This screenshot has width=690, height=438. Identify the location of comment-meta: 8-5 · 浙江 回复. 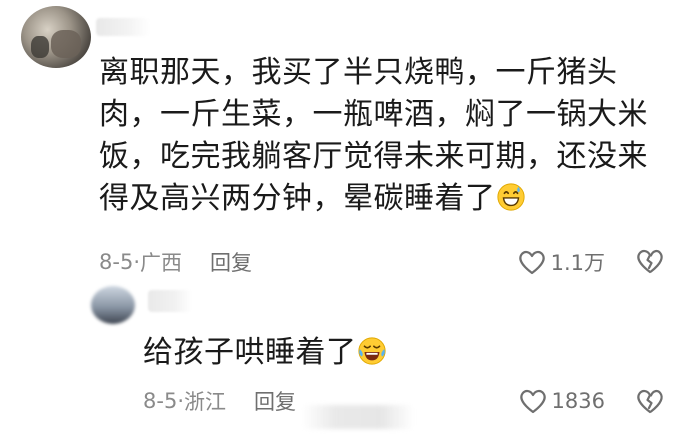
(219, 401).